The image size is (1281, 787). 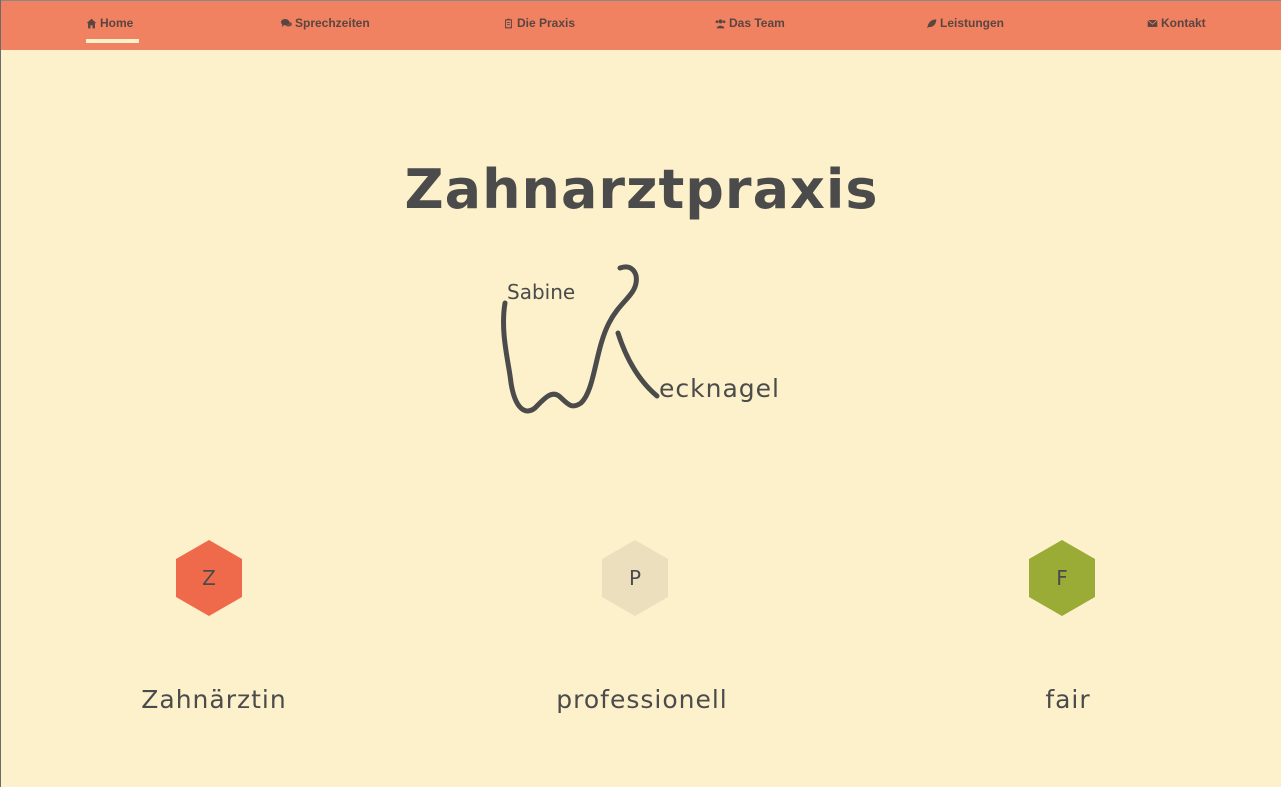 What do you see at coordinates (719, 388) in the screenshot?
I see `logo-last-name: ecknagel` at bounding box center [719, 388].